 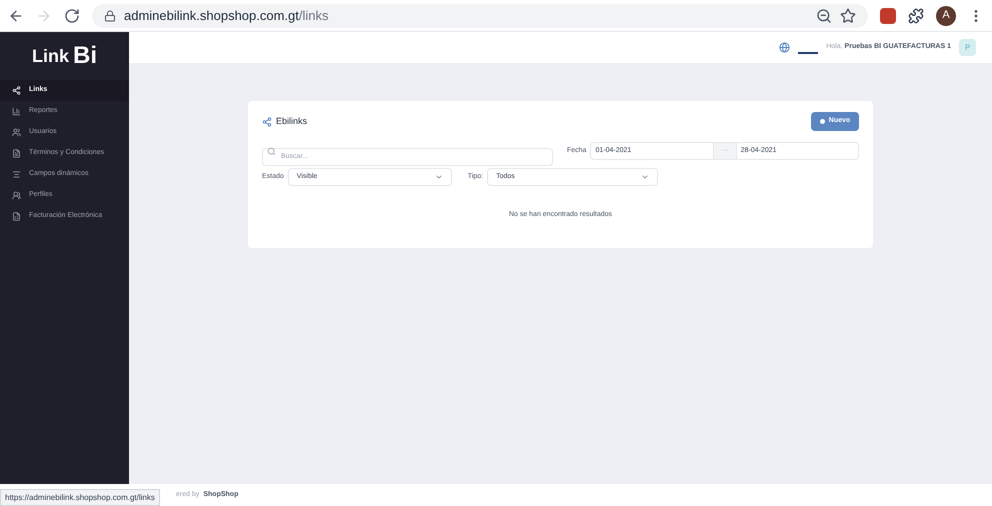 What do you see at coordinates (16, 174) in the screenshot?
I see `text-align-icon` at bounding box center [16, 174].